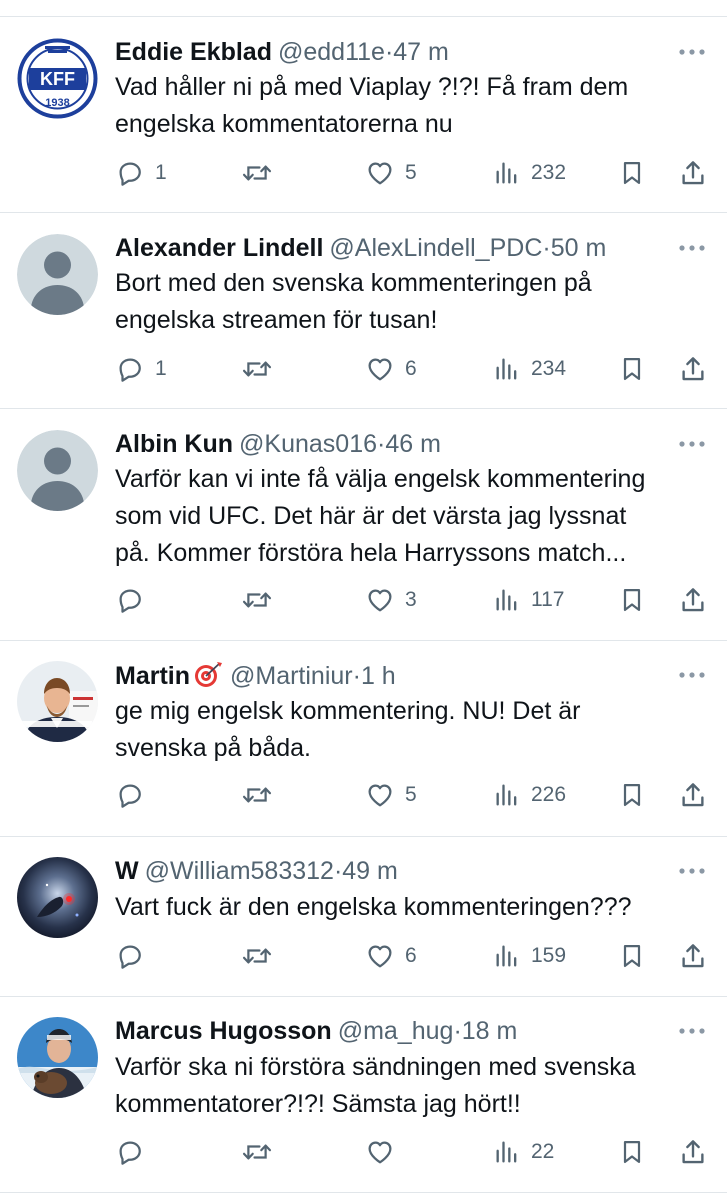  What do you see at coordinates (543, 1151) in the screenshot?
I see `views-count: 22` at bounding box center [543, 1151].